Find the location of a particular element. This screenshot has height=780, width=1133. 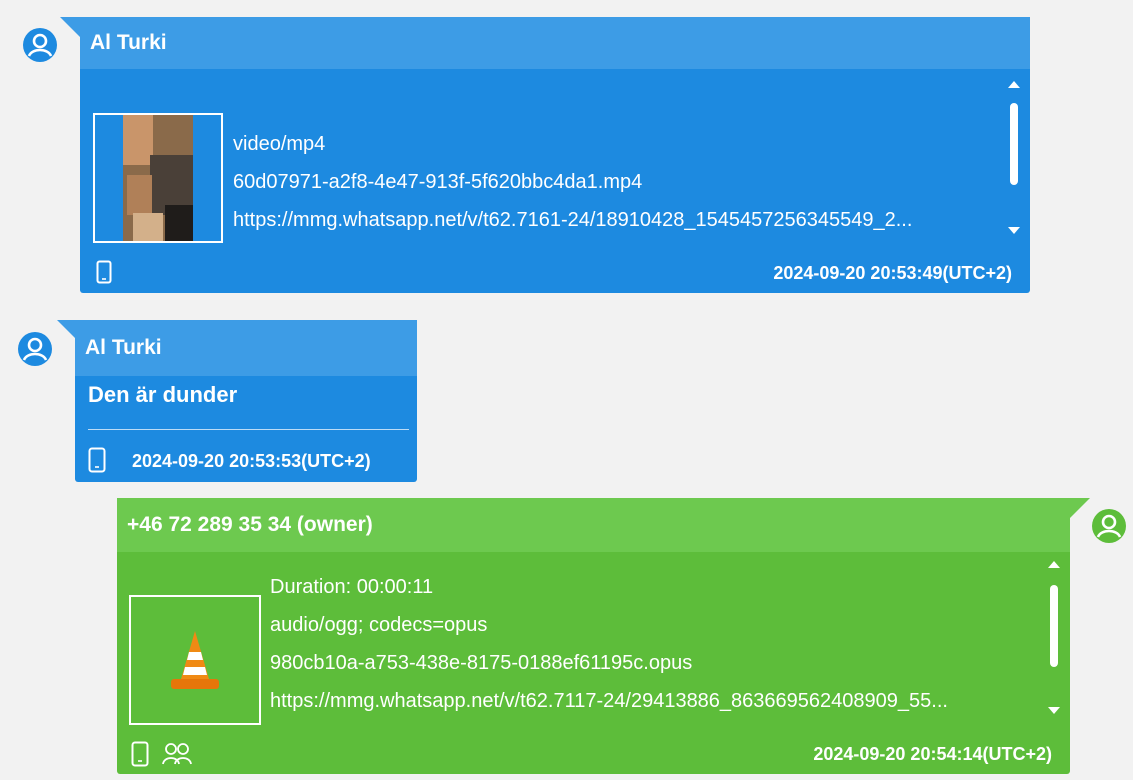

group-icon is located at coordinates (177, 754).